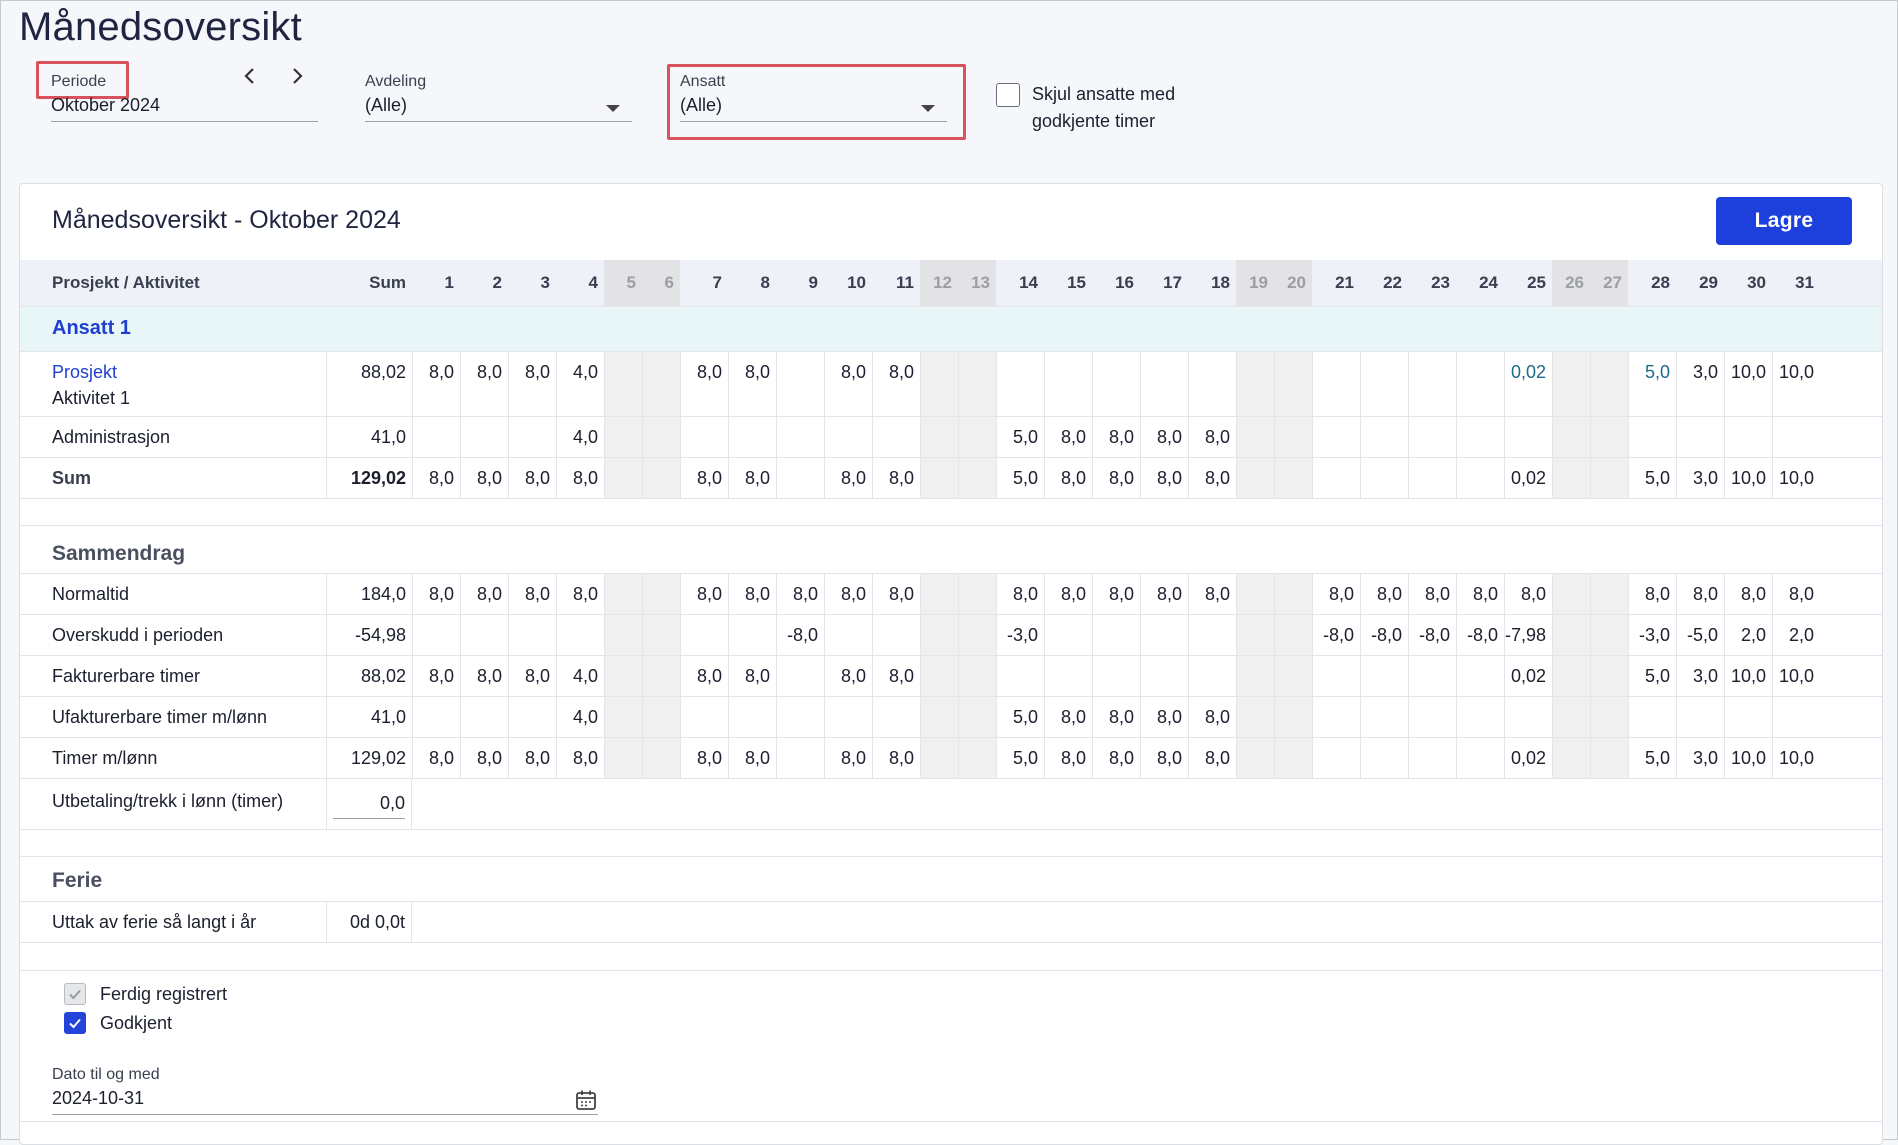 This screenshot has height=1145, width=1898. What do you see at coordinates (586, 1102) in the screenshot?
I see `calendar-icon` at bounding box center [586, 1102].